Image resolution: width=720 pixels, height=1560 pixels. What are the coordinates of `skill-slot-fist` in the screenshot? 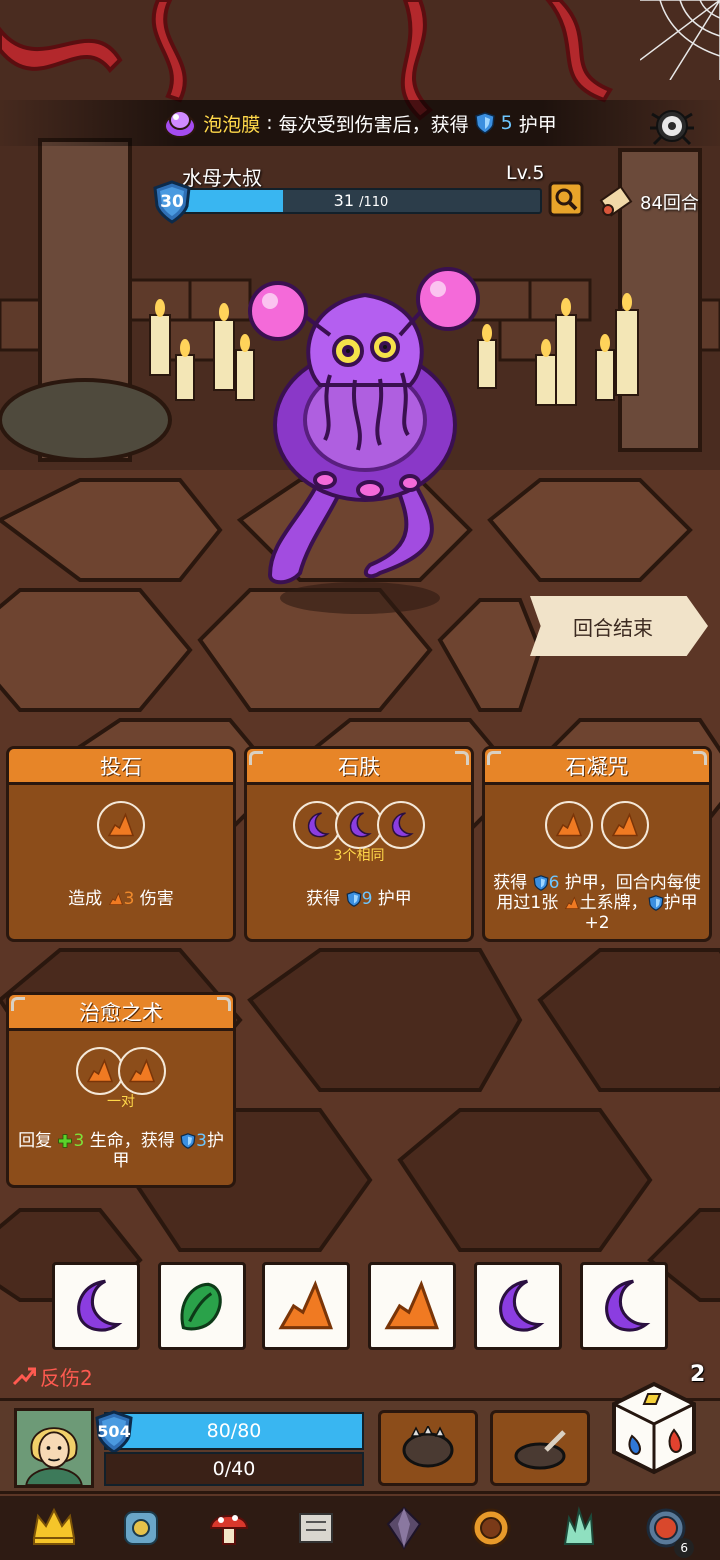 It's located at (428, 1448).